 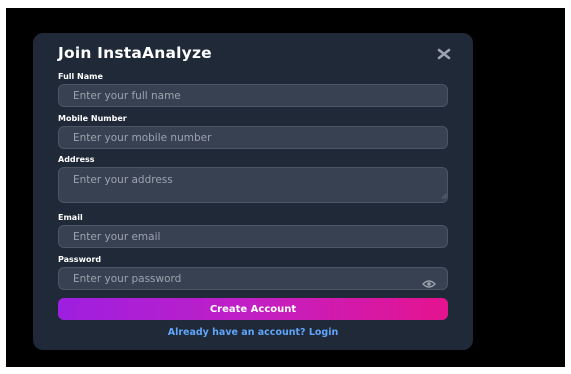 I want to click on mobile-number-label: Mobile Number, so click(x=92, y=118).